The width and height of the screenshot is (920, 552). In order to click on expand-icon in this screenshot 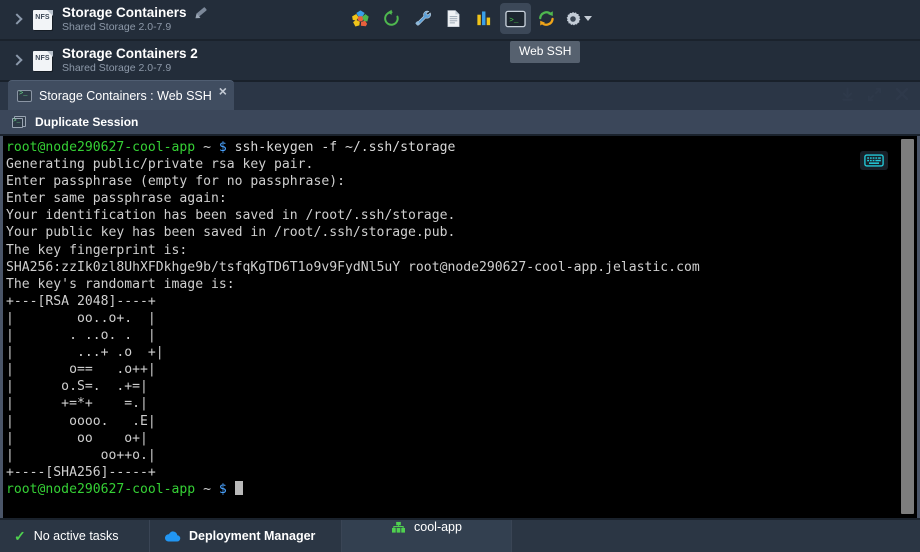, I will do `click(874, 94)`.